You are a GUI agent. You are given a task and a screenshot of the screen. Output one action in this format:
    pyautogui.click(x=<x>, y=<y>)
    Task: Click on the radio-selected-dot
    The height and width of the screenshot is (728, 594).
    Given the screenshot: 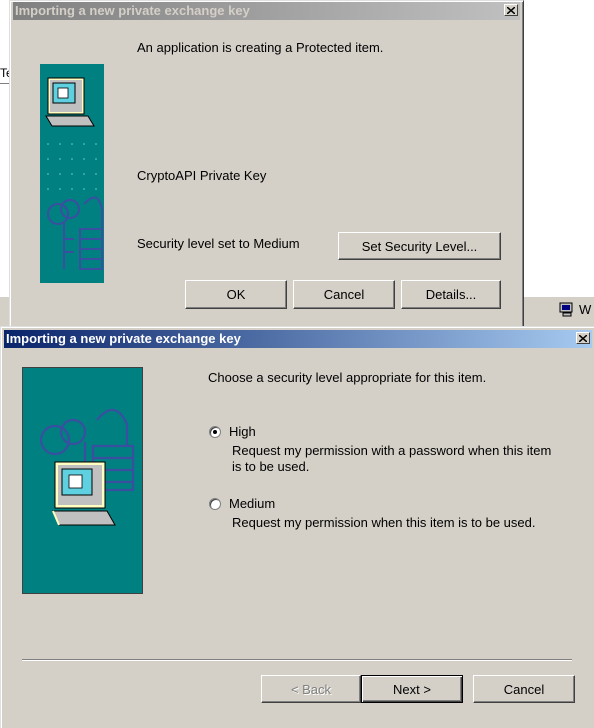 What is the action you would take?
    pyautogui.click(x=215, y=432)
    